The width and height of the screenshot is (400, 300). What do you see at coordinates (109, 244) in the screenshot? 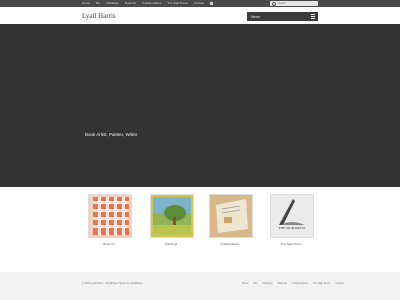
I see `gallery-caption: Book Art` at bounding box center [109, 244].